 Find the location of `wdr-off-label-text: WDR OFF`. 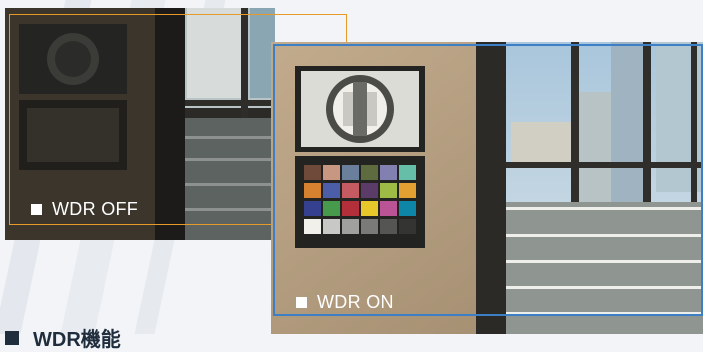

wdr-off-label-text: WDR OFF is located at coordinates (95, 209).